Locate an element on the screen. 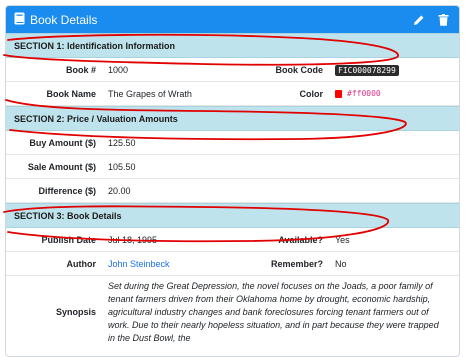  color-swatch is located at coordinates (338, 94).